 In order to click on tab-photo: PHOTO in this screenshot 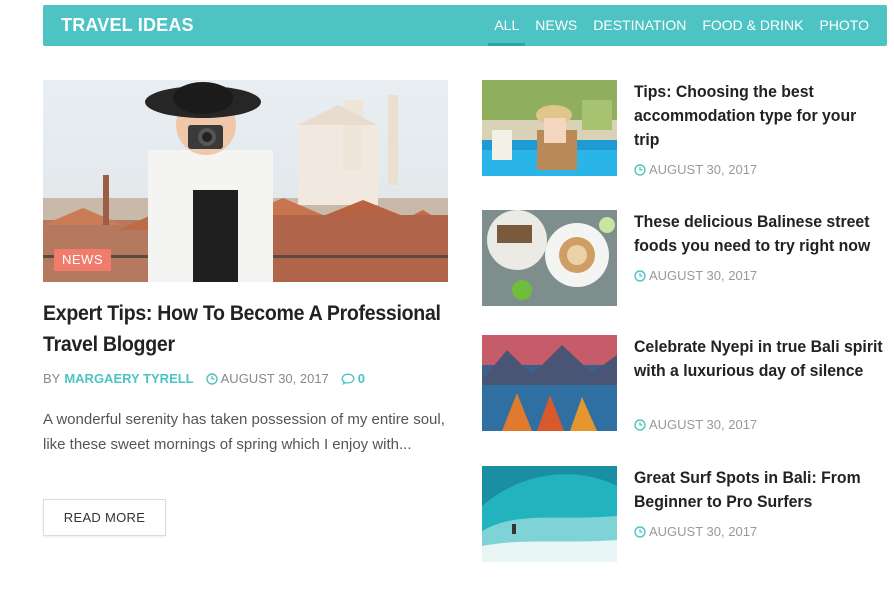, I will do `click(844, 25)`.